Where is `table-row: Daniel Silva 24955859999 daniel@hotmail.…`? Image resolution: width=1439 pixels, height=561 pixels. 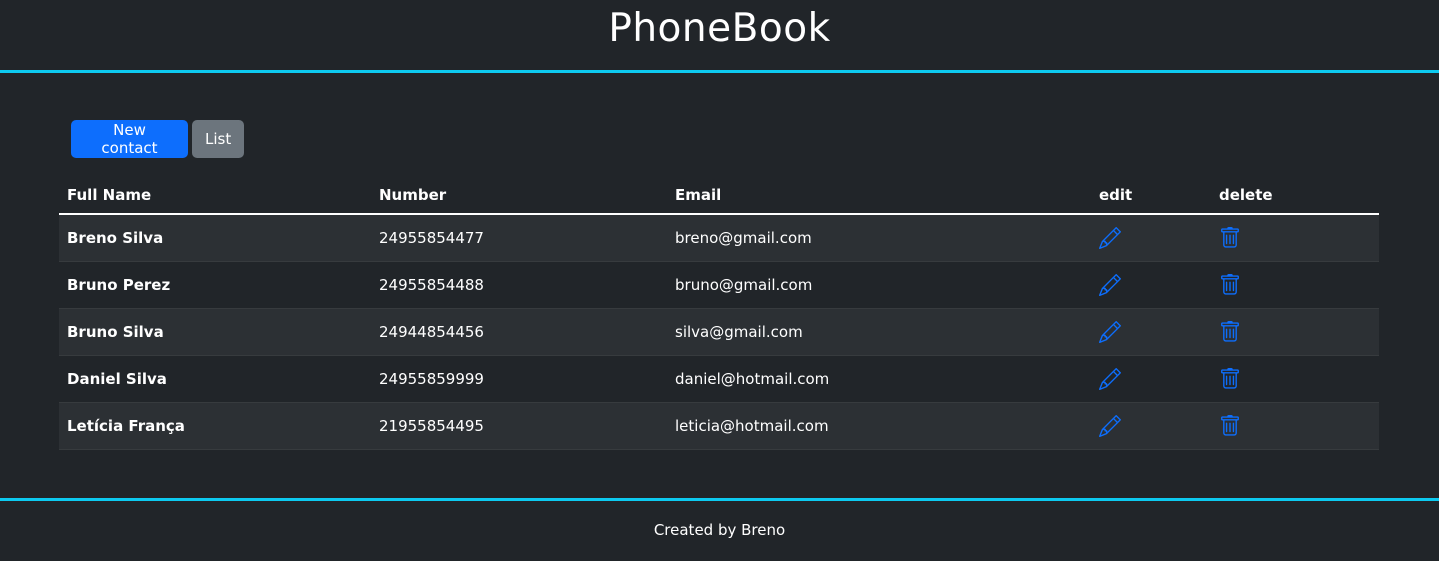
table-row: Daniel Silva 24955859999 daniel@hotmail.… is located at coordinates (719, 379).